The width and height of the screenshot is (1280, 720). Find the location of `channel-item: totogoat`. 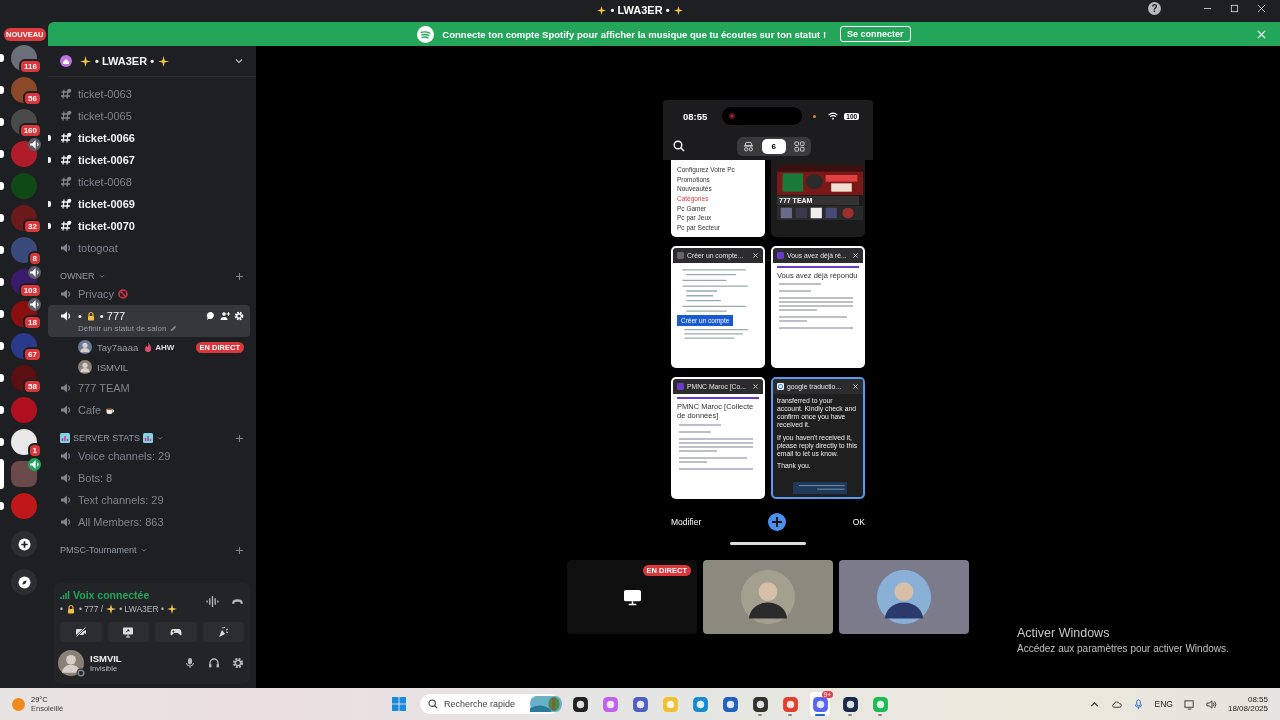

channel-item: totogoat is located at coordinates (149, 248).